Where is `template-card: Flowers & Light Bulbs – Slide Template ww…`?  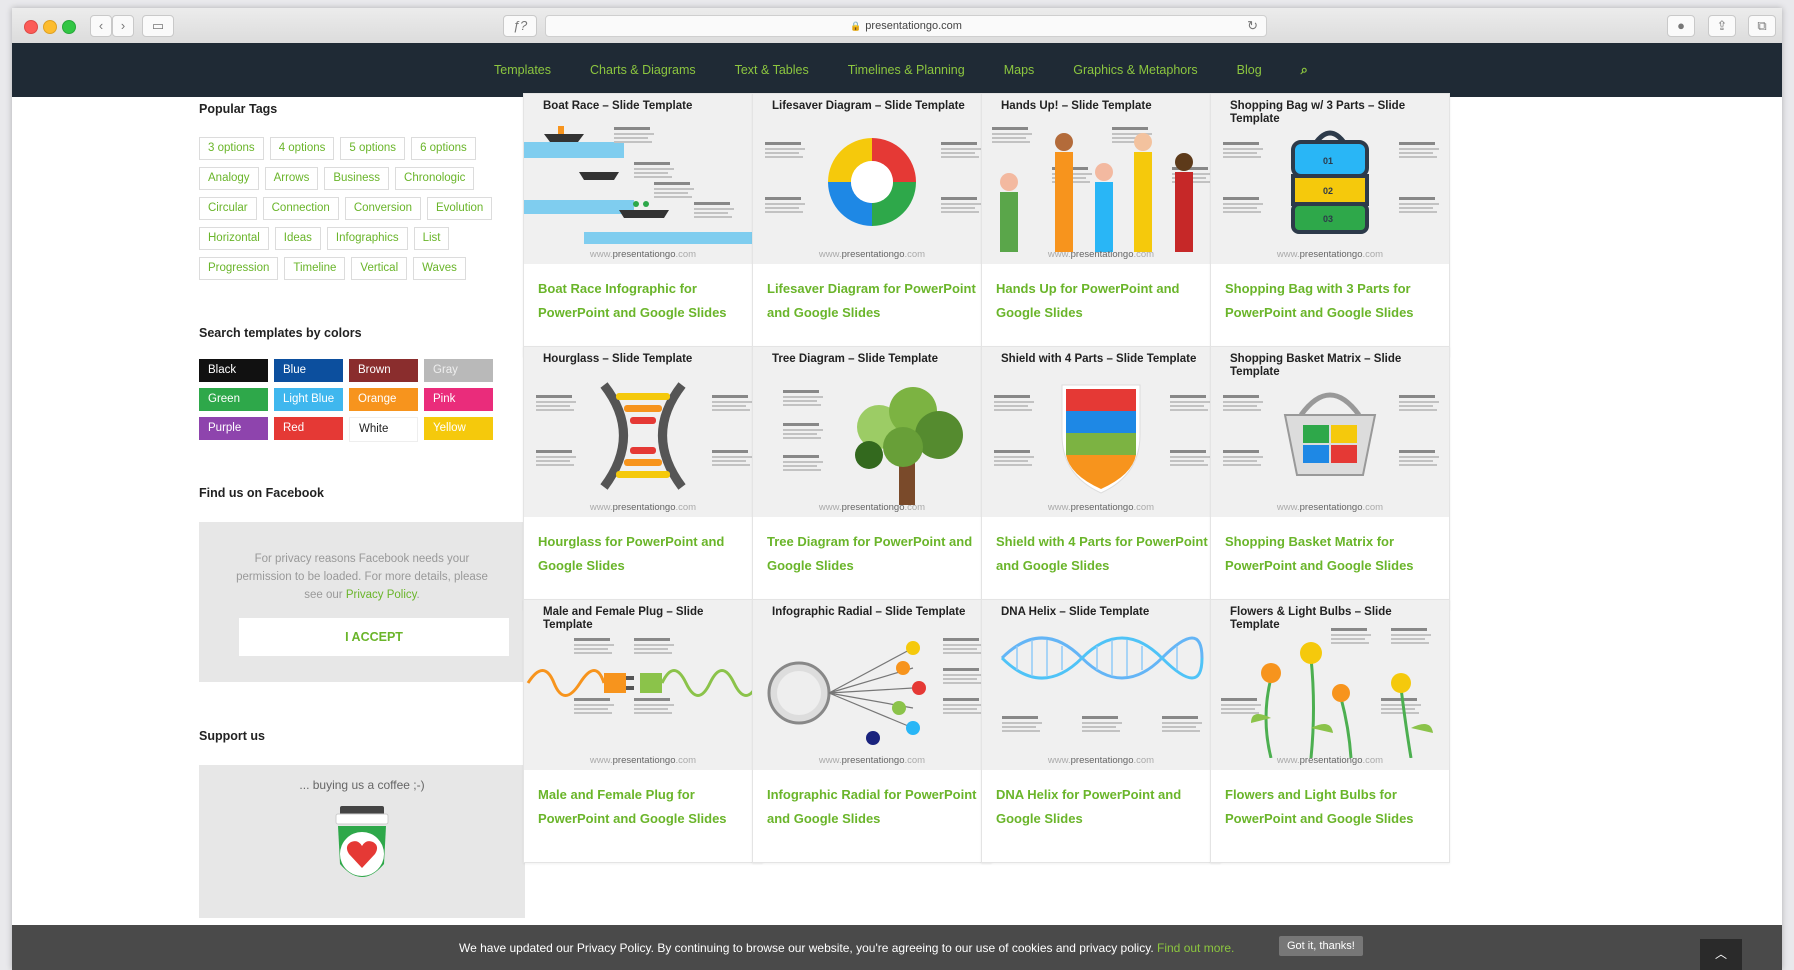
template-card: Flowers & Light Bulbs – Slide Template ww… is located at coordinates (1330, 731).